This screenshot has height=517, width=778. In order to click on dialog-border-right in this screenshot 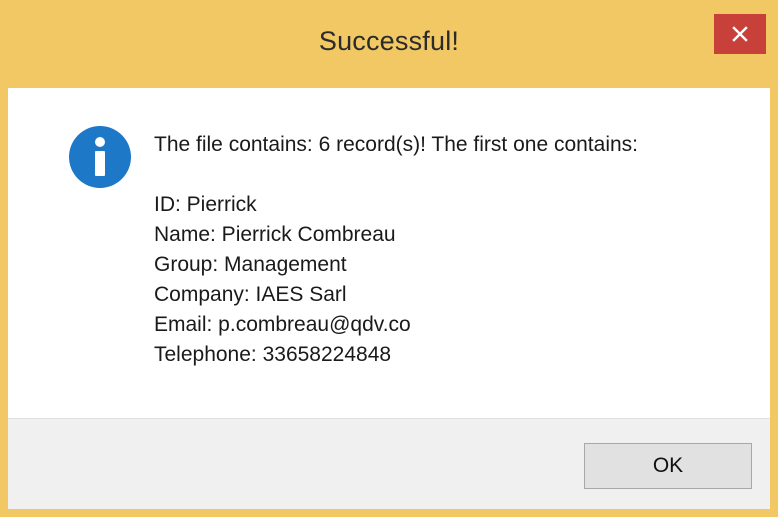, I will do `click(774, 298)`.